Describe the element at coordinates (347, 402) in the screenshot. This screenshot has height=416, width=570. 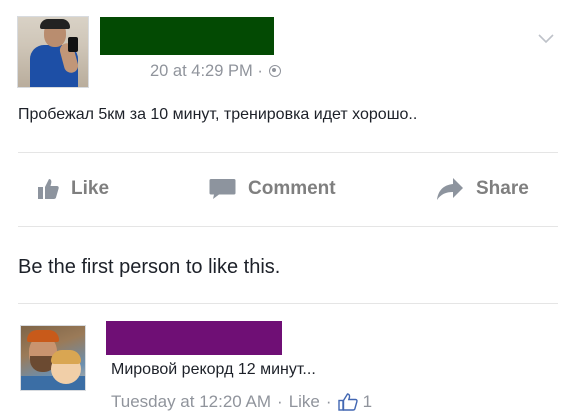
I see `thumbs-up-outline-icon` at that location.